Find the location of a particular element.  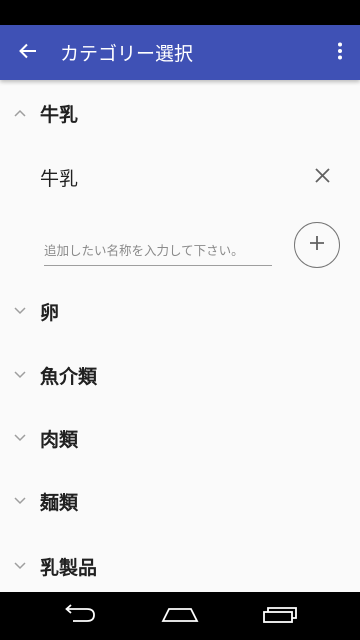

status-bar is located at coordinates (180, 12).